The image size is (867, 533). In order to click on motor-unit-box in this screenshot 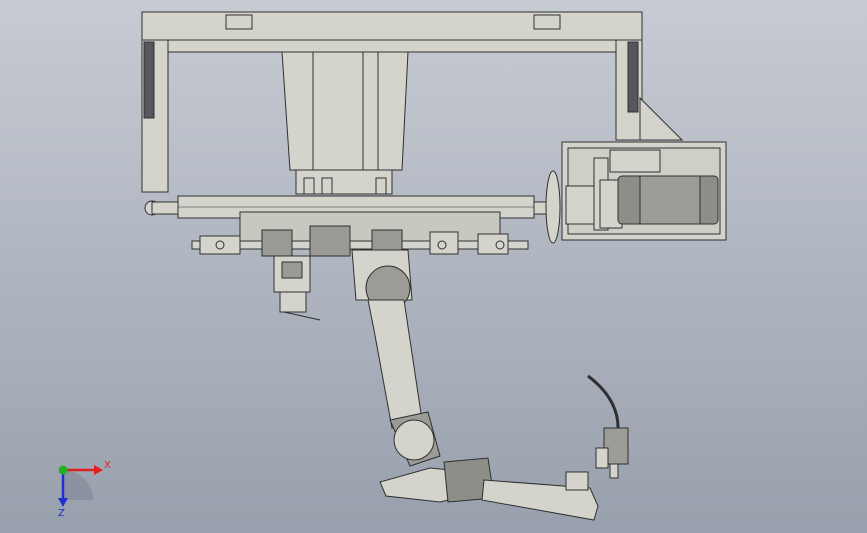, I will do `click(636, 192)`.